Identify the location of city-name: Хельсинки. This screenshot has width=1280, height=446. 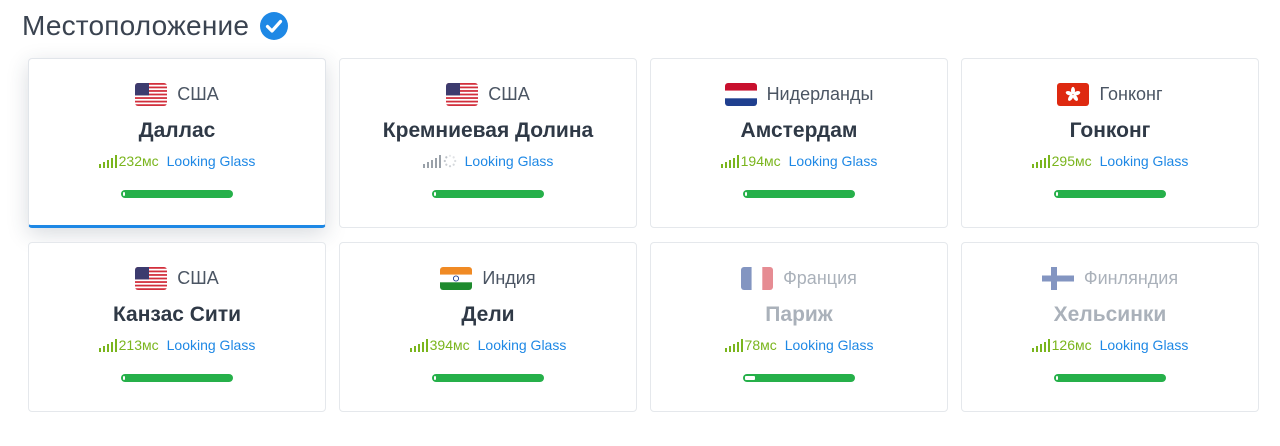
(1110, 314).